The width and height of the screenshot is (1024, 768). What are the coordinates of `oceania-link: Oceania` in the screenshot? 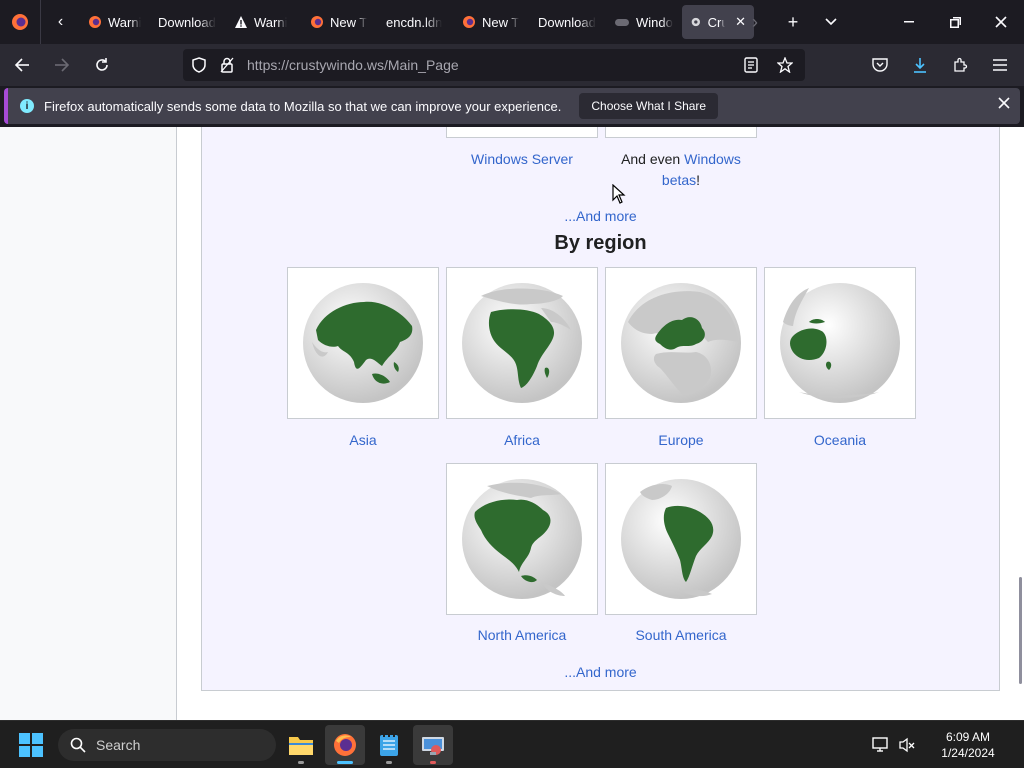 It's located at (840, 440).